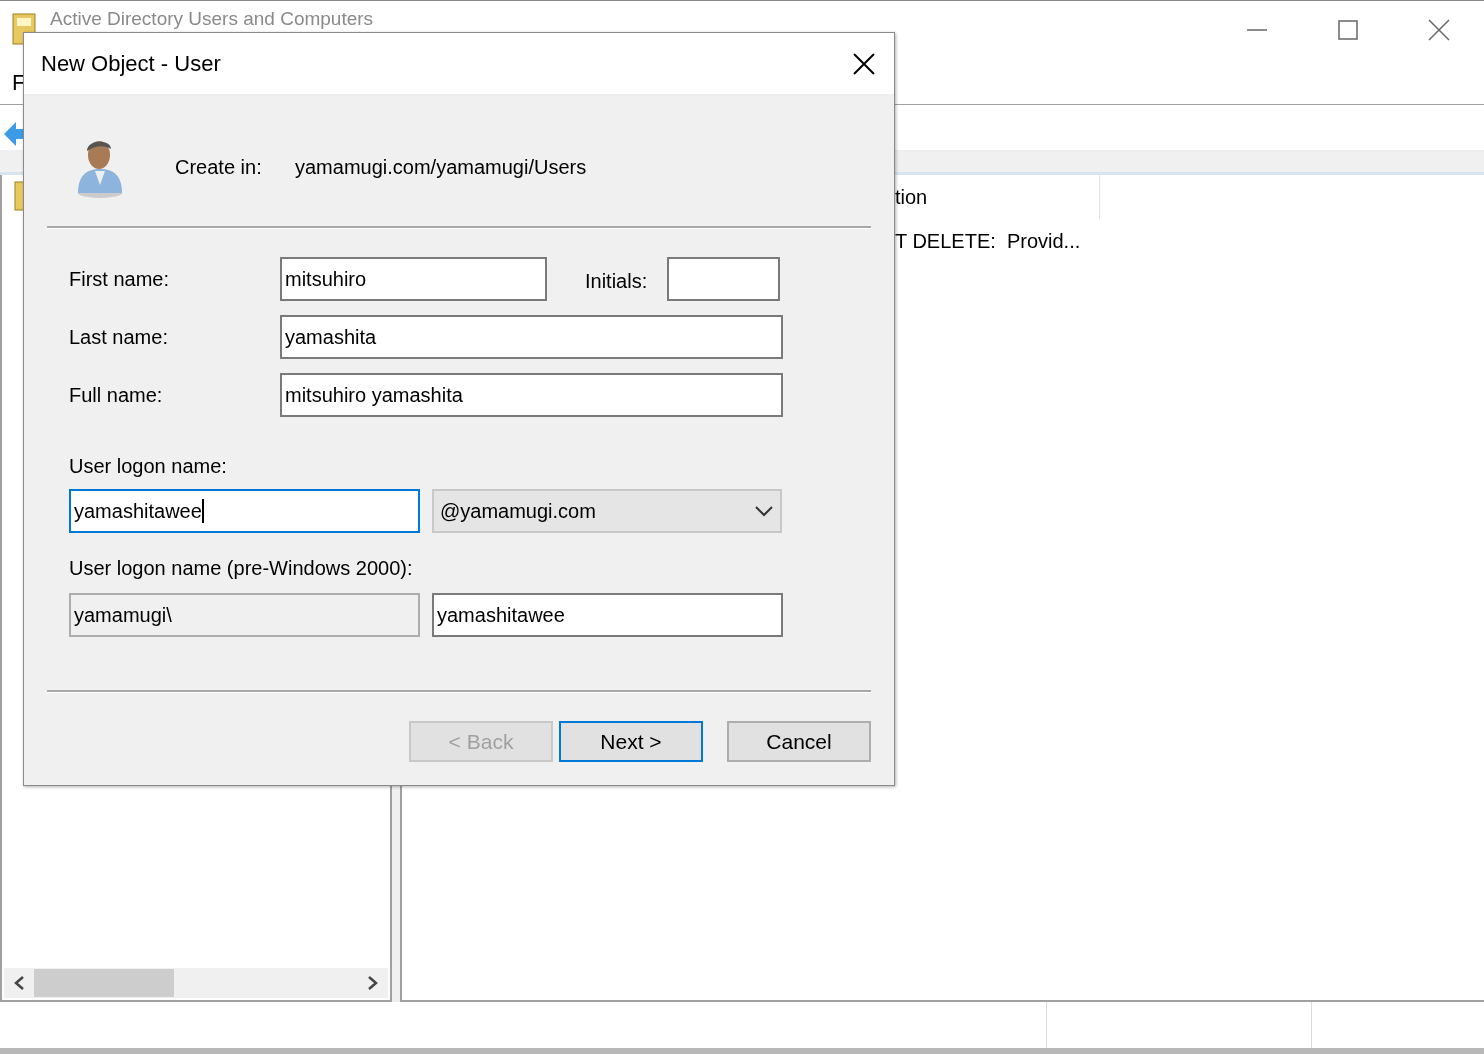  What do you see at coordinates (104, 983) in the screenshot?
I see `scrollbar-thumb` at bounding box center [104, 983].